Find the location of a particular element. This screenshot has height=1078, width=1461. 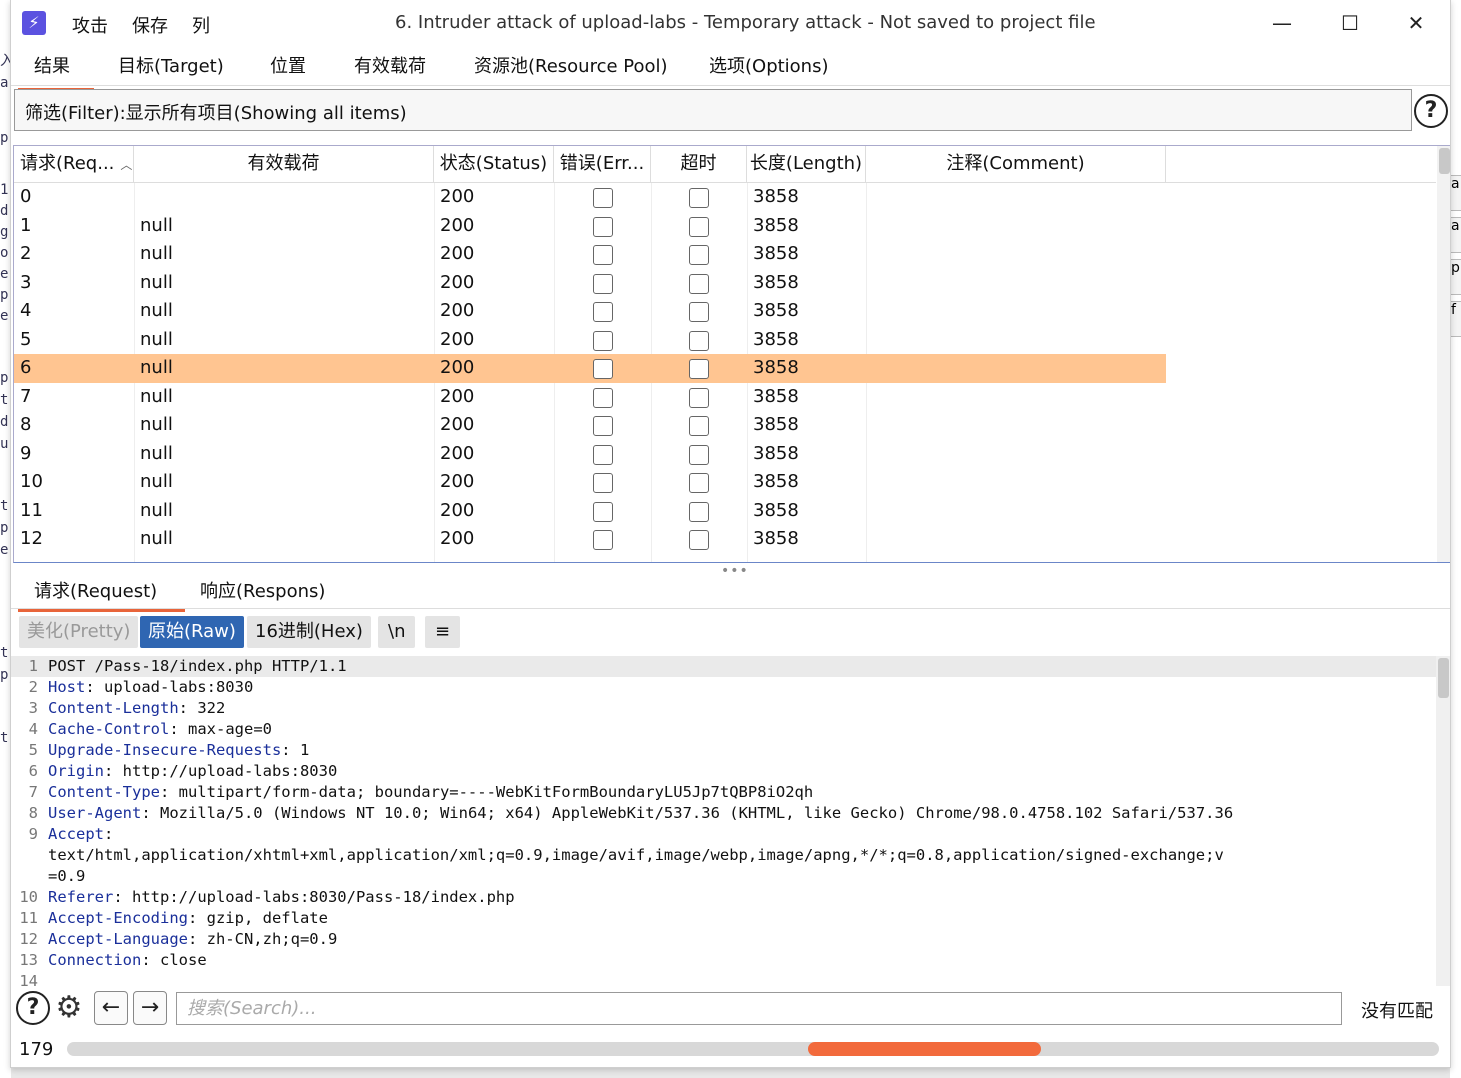

request-line: 1 POST /Pass-18/index.php HTTP/1.1 is located at coordinates (723, 666).